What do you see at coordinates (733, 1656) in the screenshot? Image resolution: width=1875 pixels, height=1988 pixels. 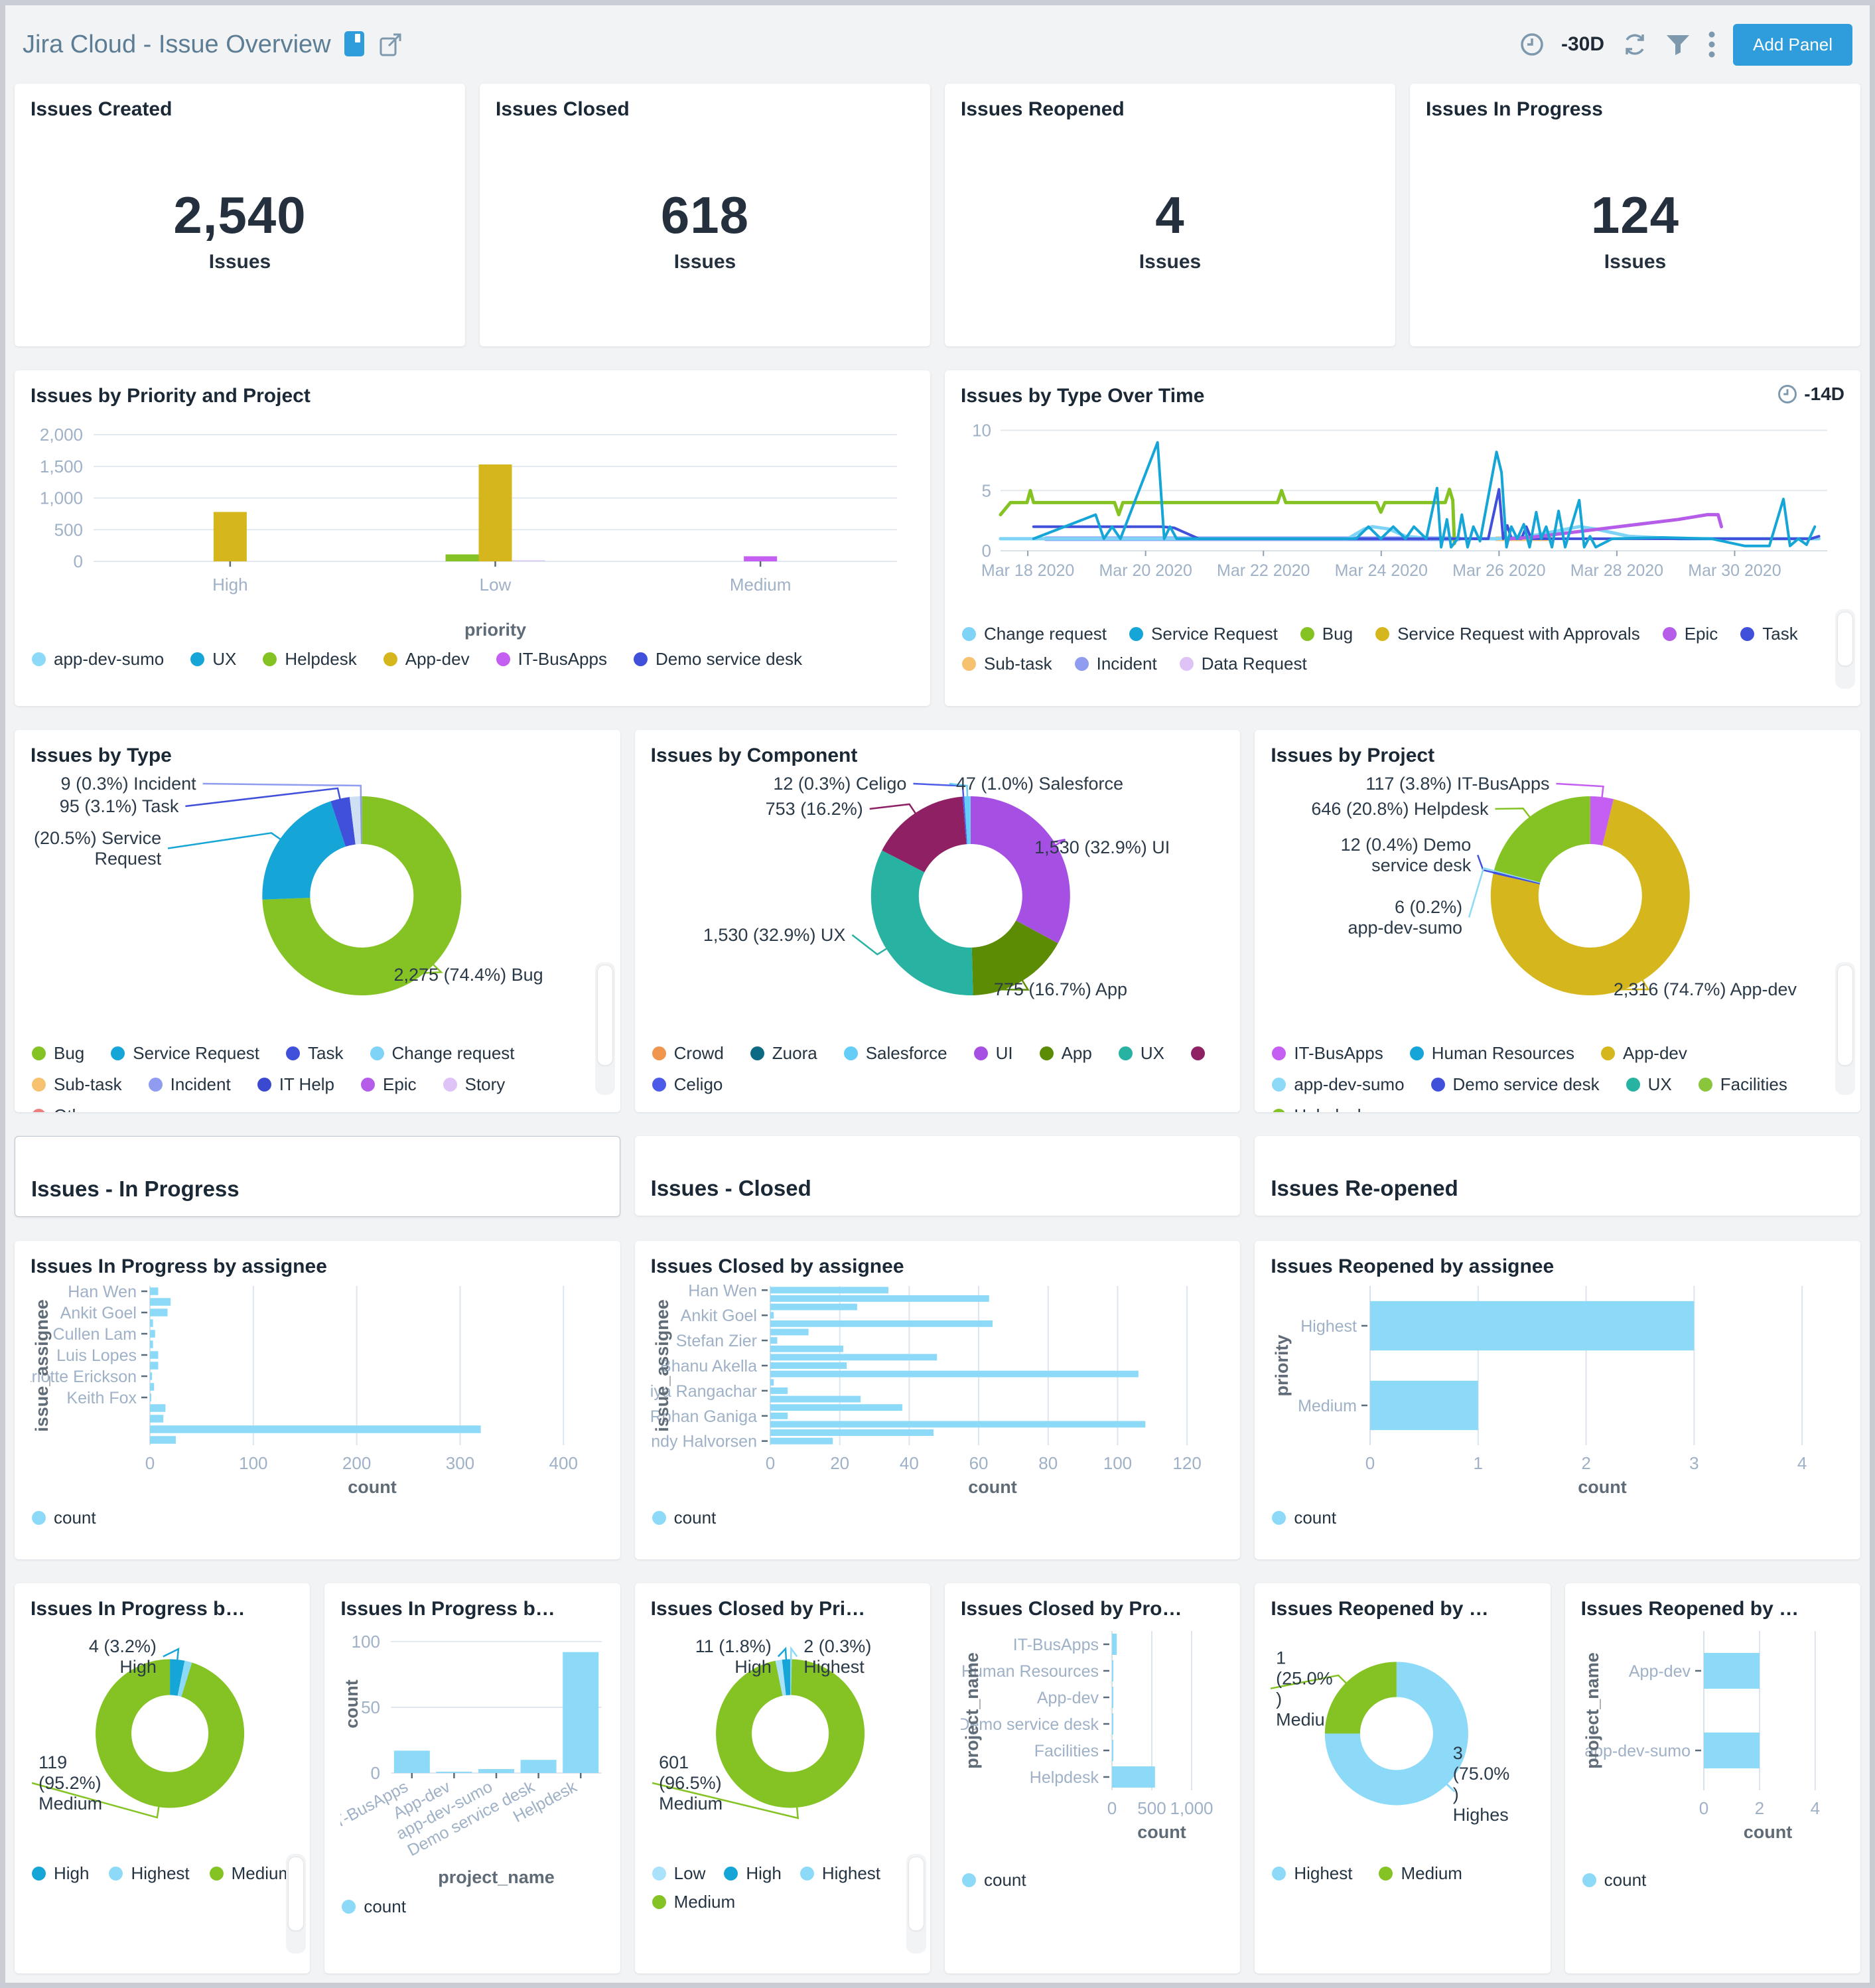 I see `svg-text:11 (1.8%)High: 11 (1.8%) High` at bounding box center [733, 1656].